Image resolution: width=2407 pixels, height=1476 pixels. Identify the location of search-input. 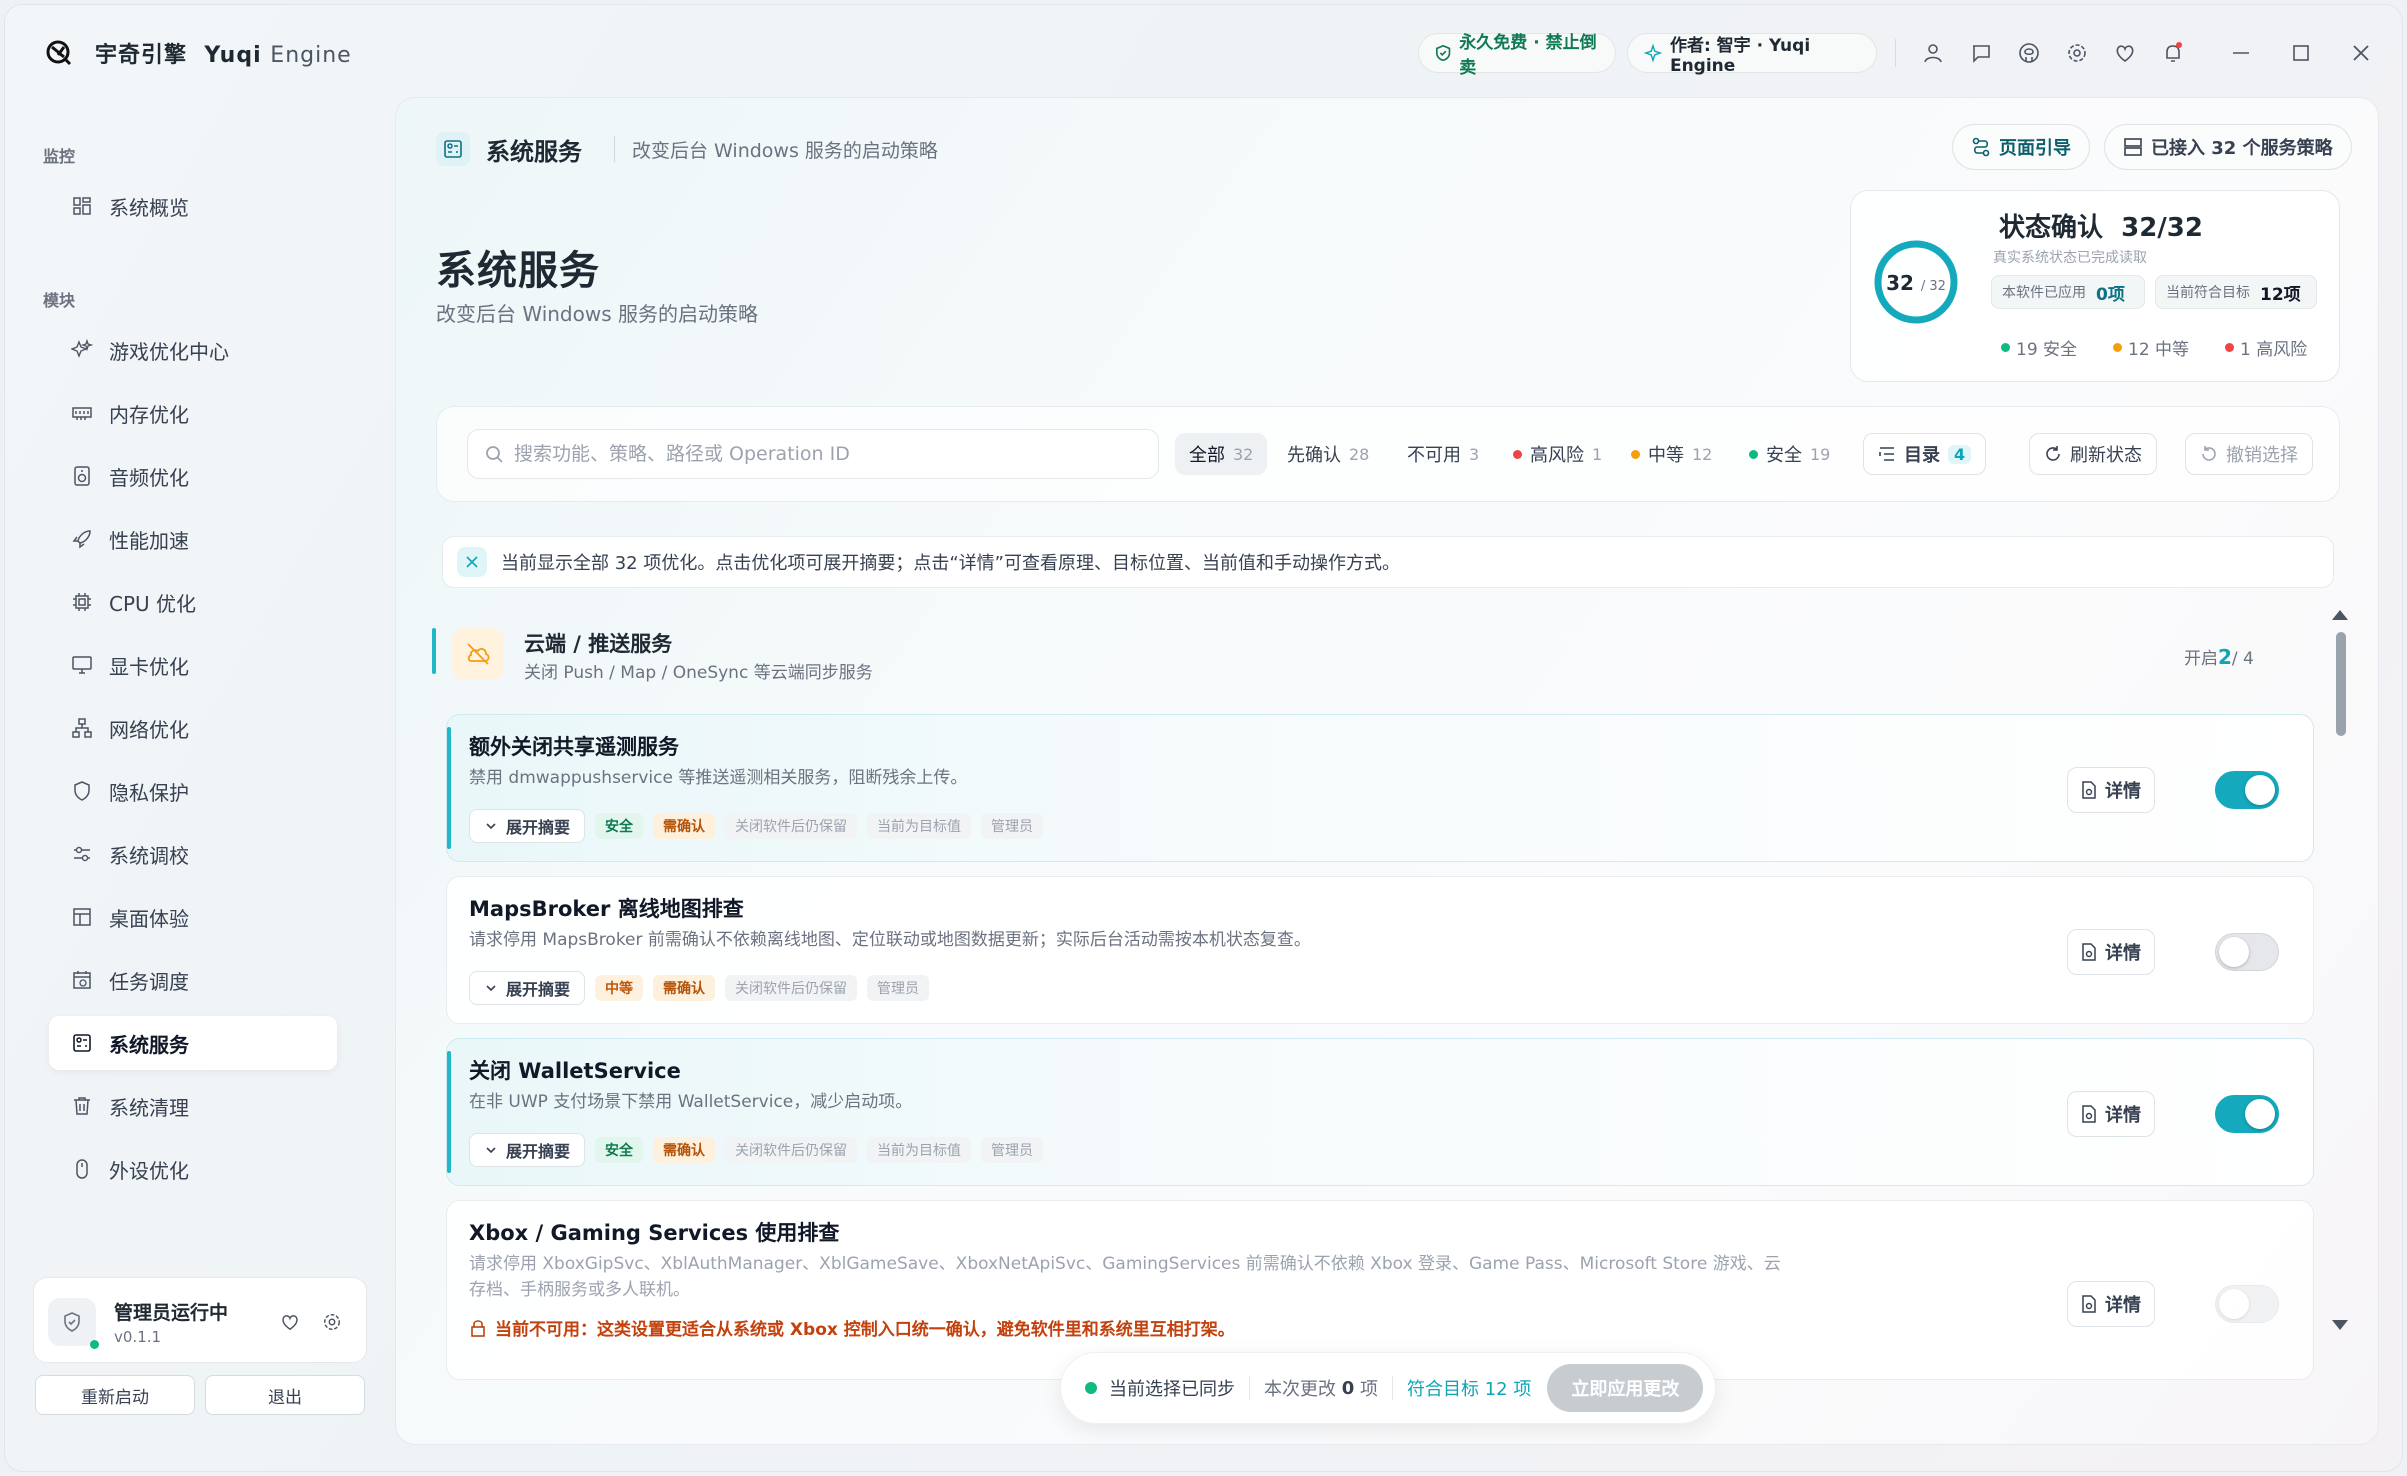
(824, 454).